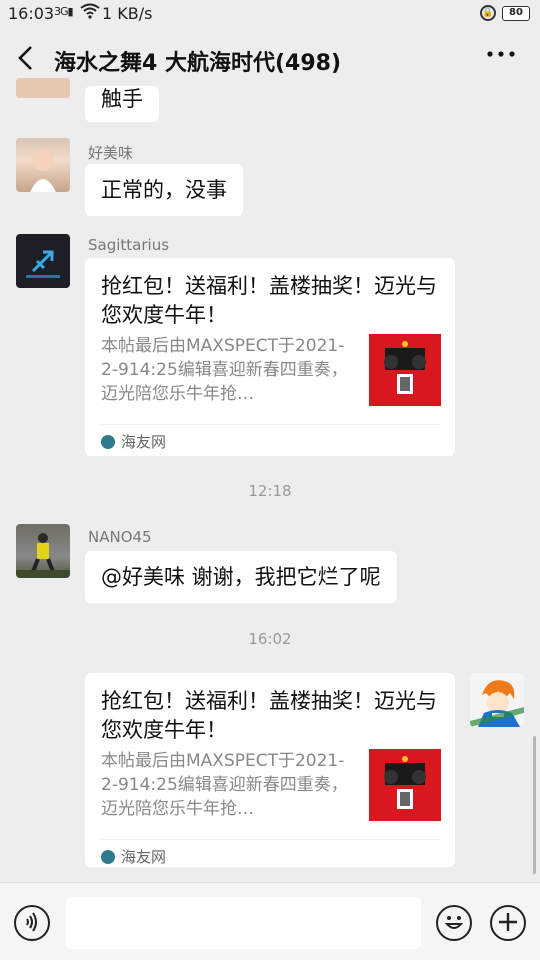 The image size is (540, 960). What do you see at coordinates (497, 700) in the screenshot?
I see `avatar-self` at bounding box center [497, 700].